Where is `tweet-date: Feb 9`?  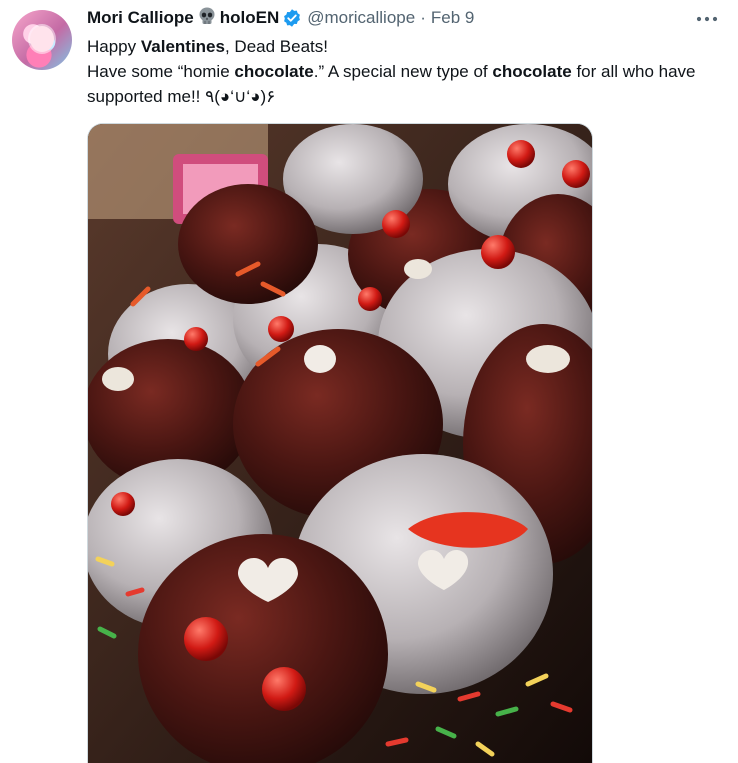
tweet-date: Feb 9 is located at coordinates (452, 18).